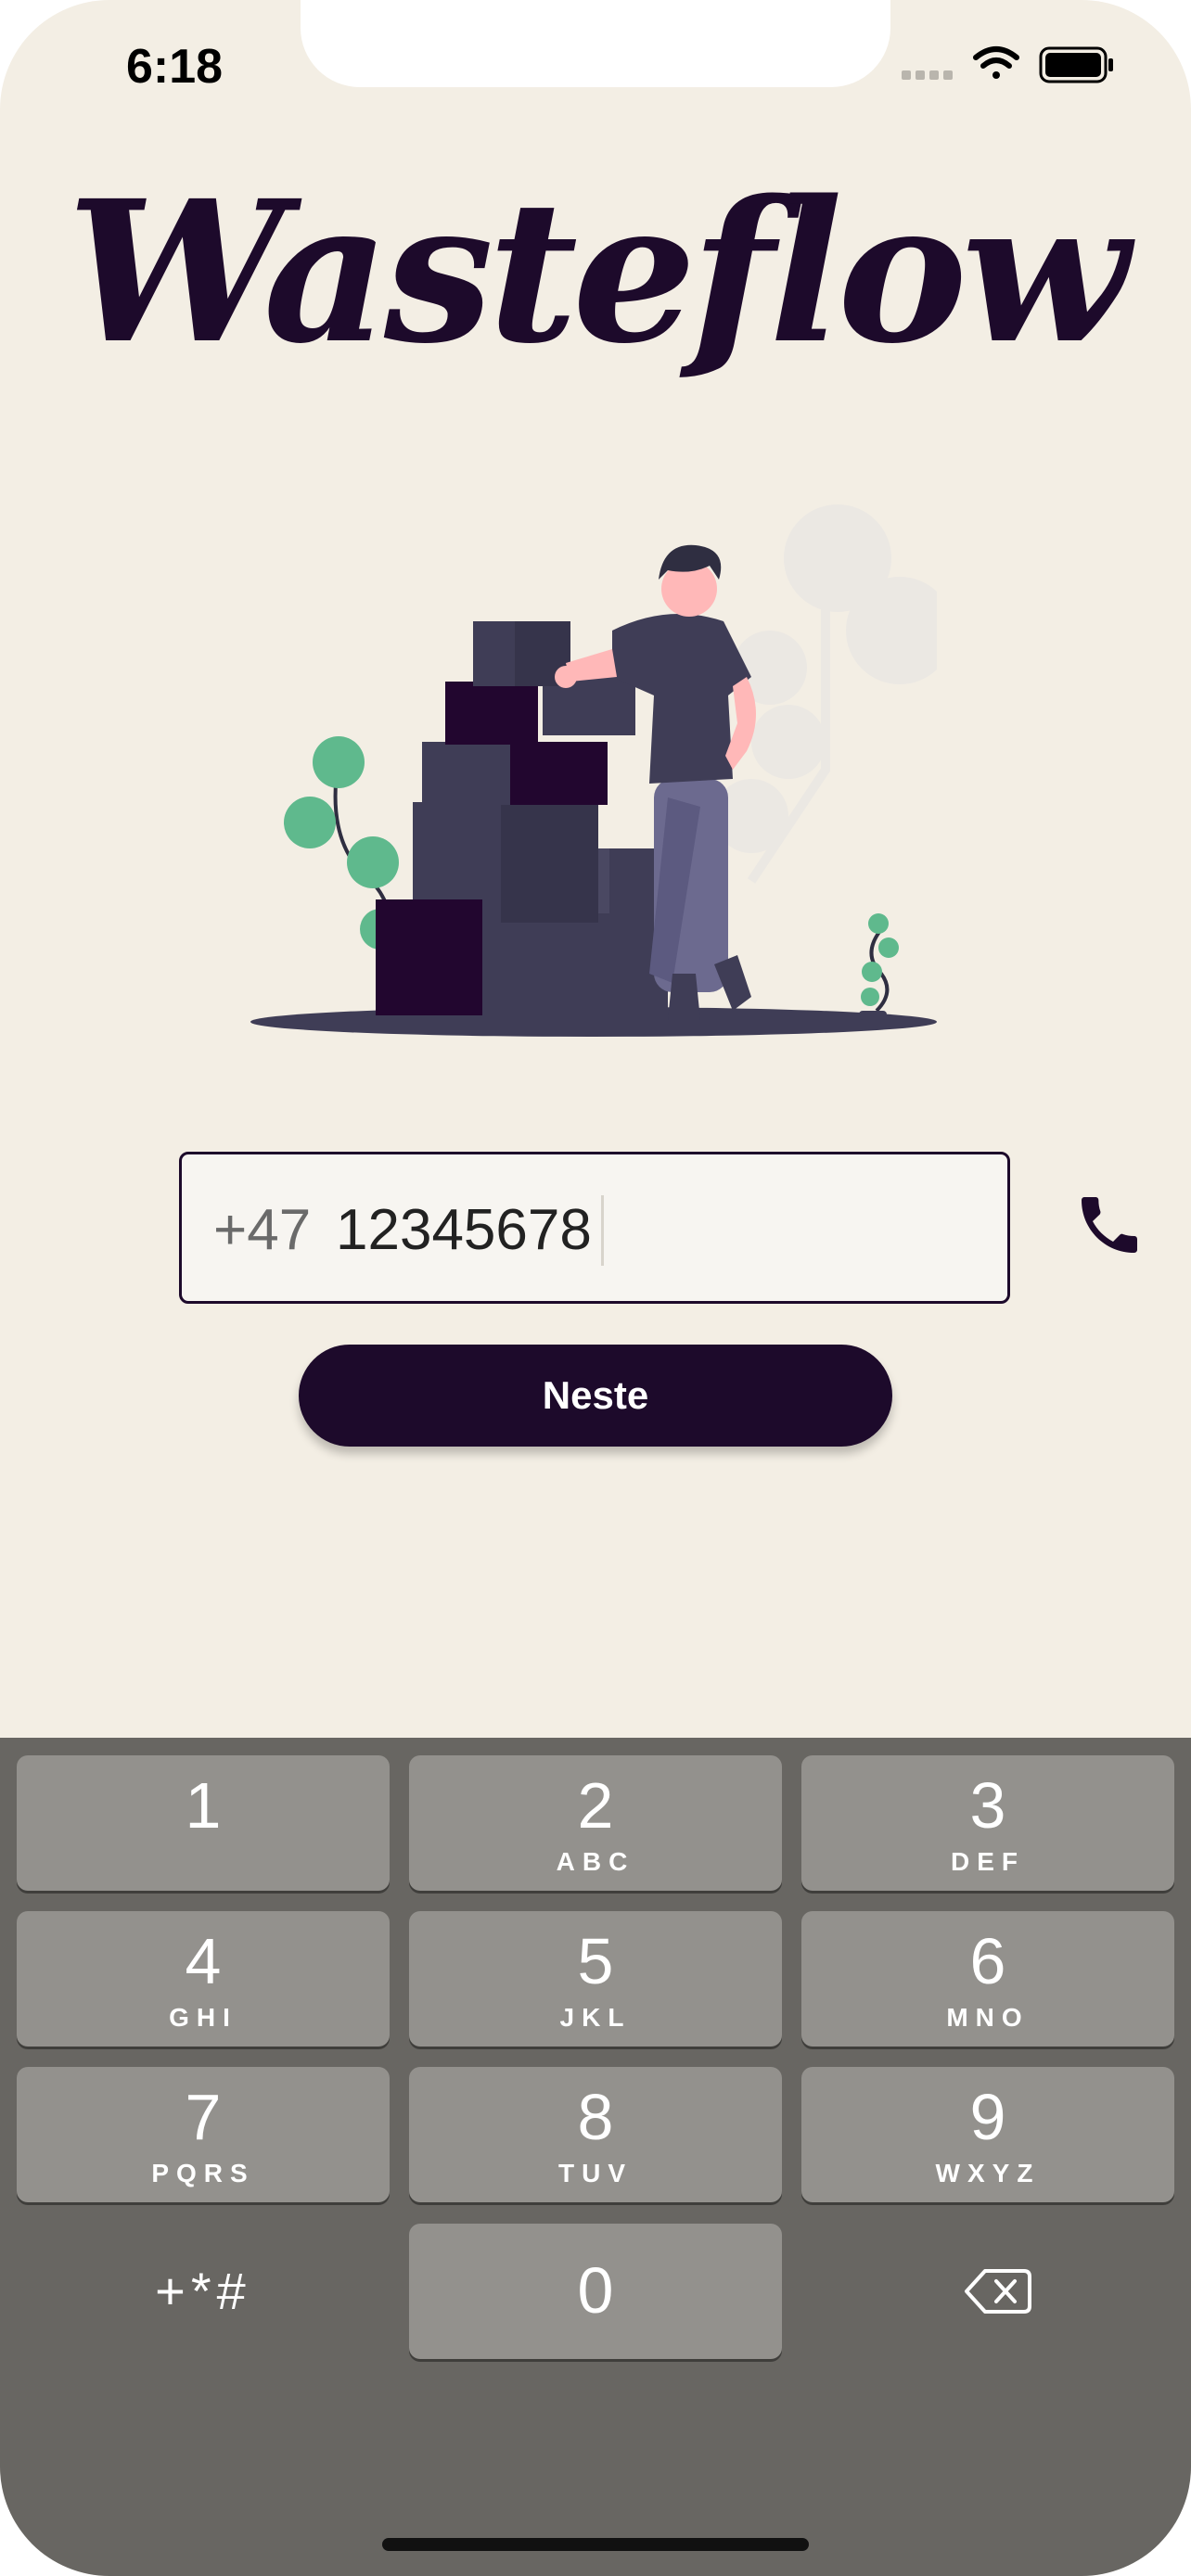 This screenshot has height=2576, width=1191. Describe the element at coordinates (998, 2291) in the screenshot. I see `backspace-icon` at that location.